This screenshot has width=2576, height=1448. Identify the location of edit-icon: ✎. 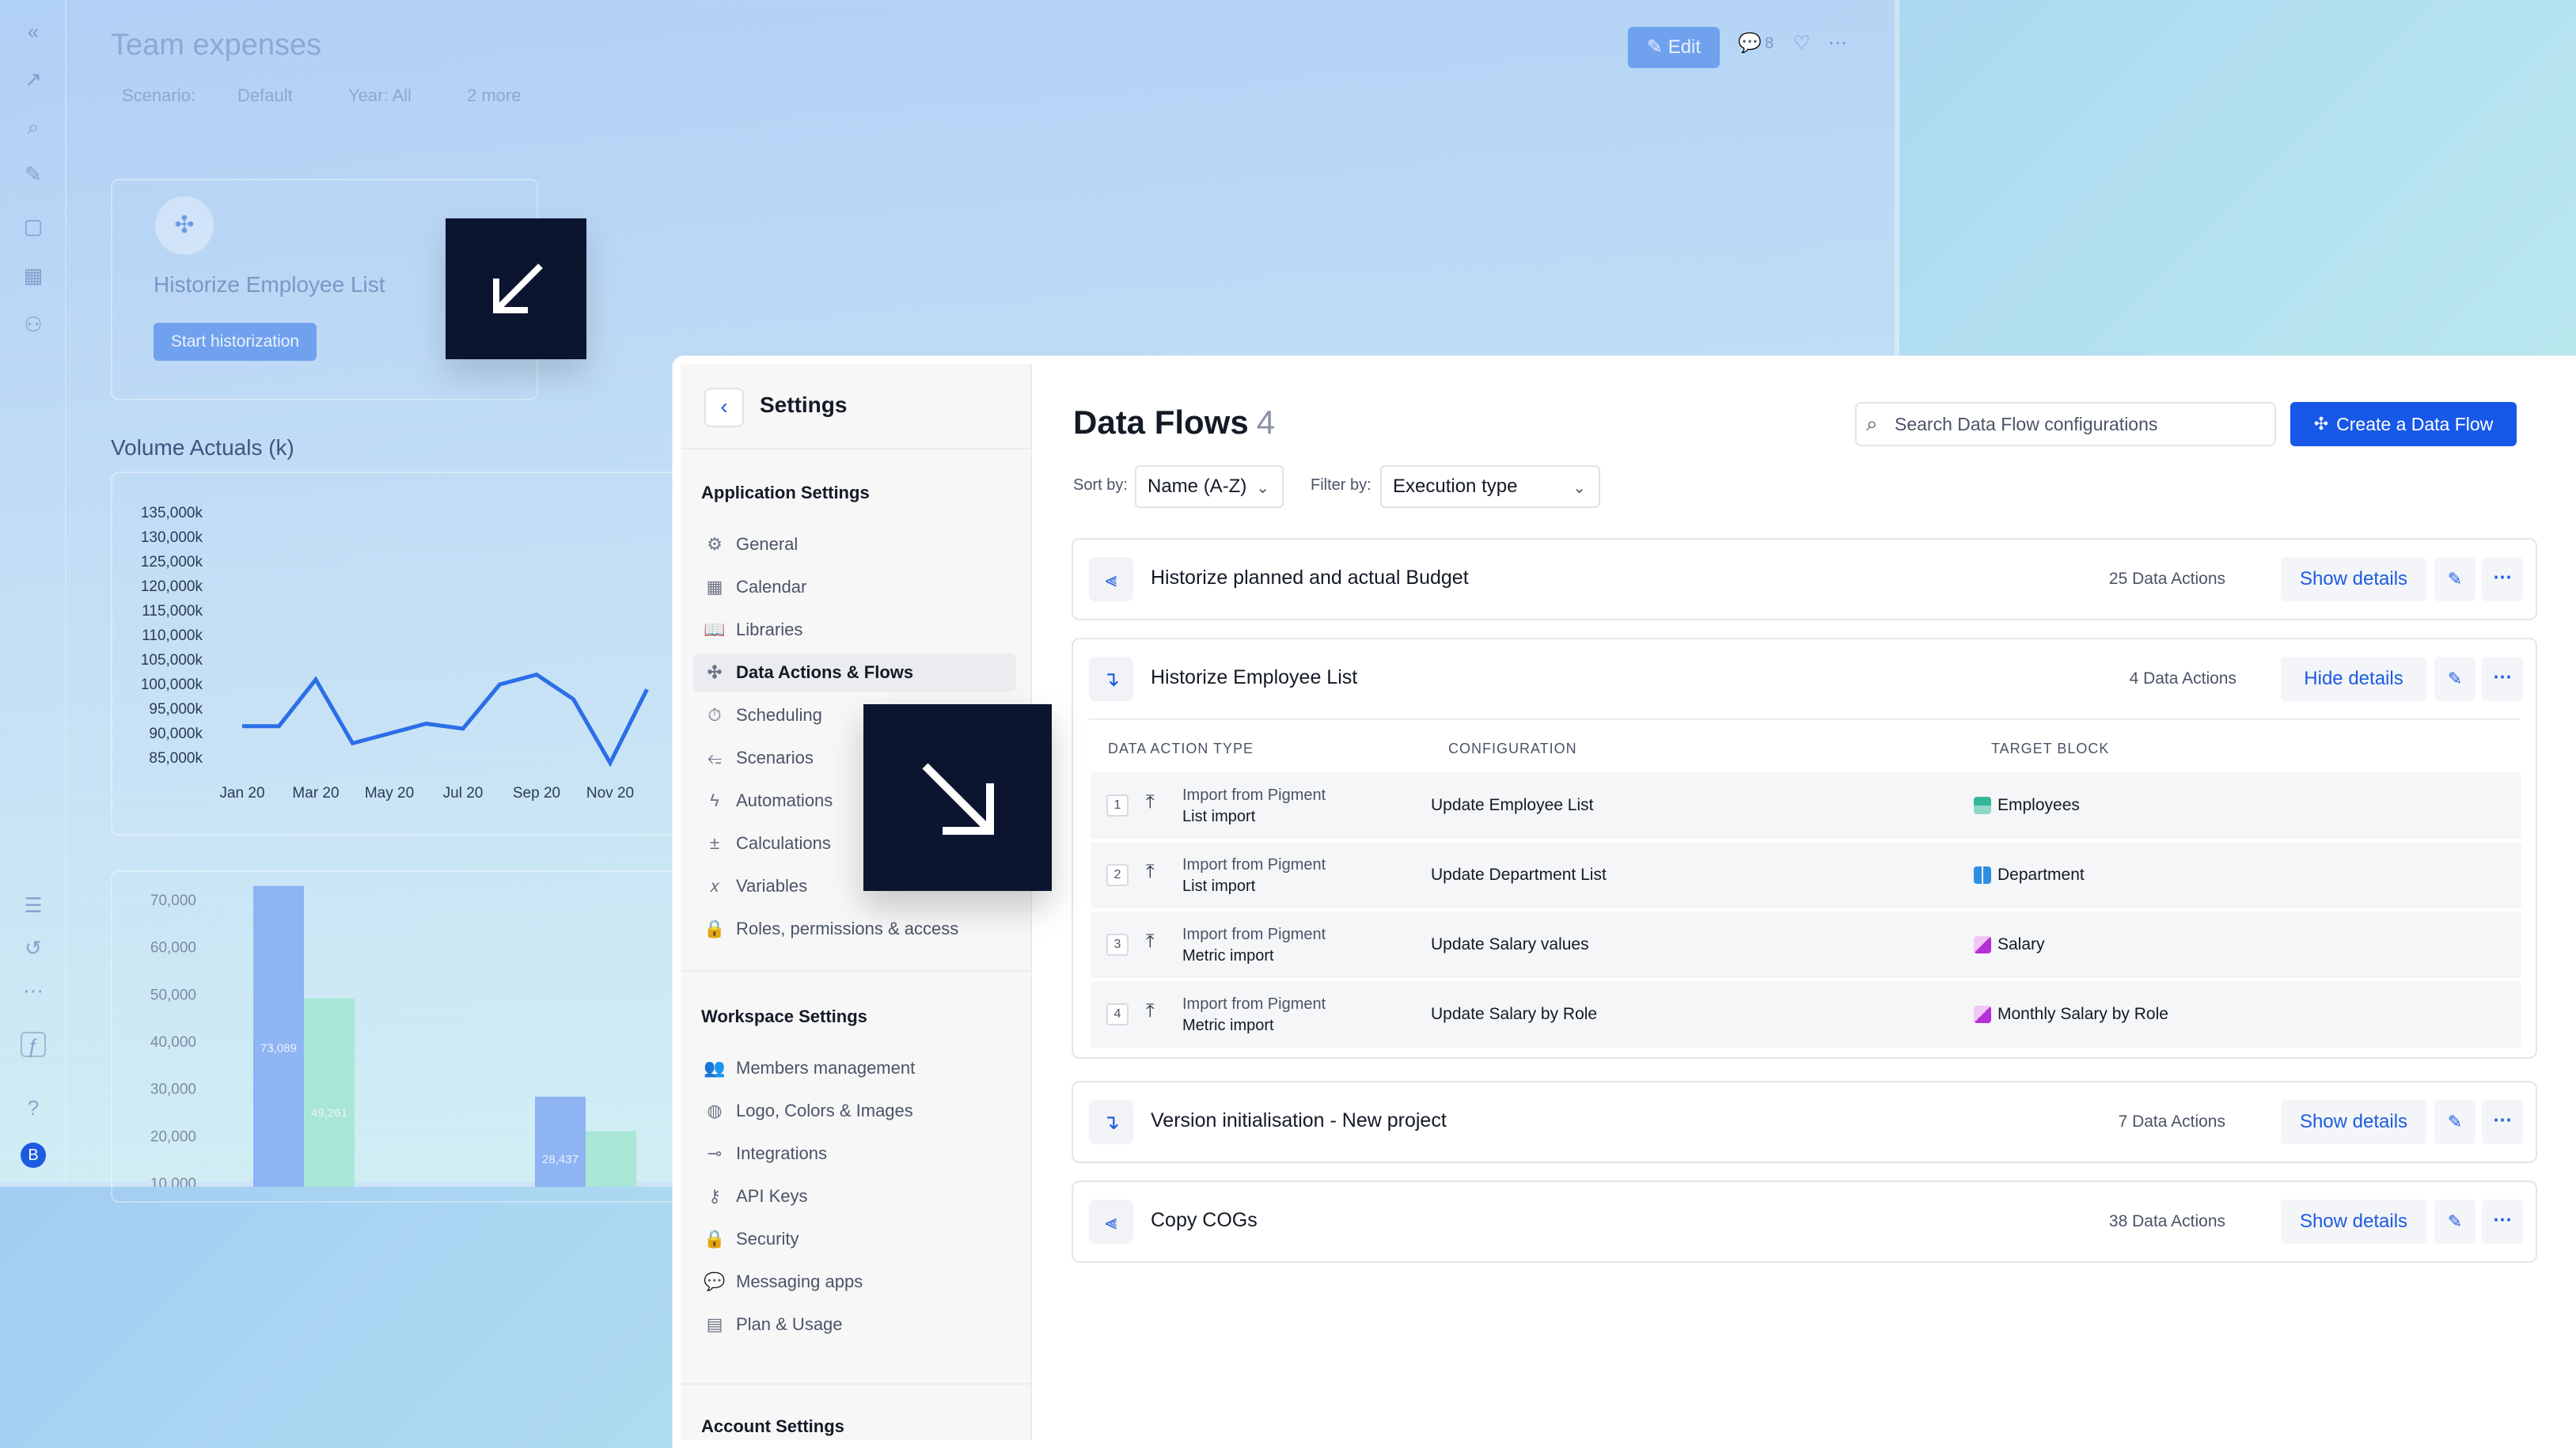
(33, 174).